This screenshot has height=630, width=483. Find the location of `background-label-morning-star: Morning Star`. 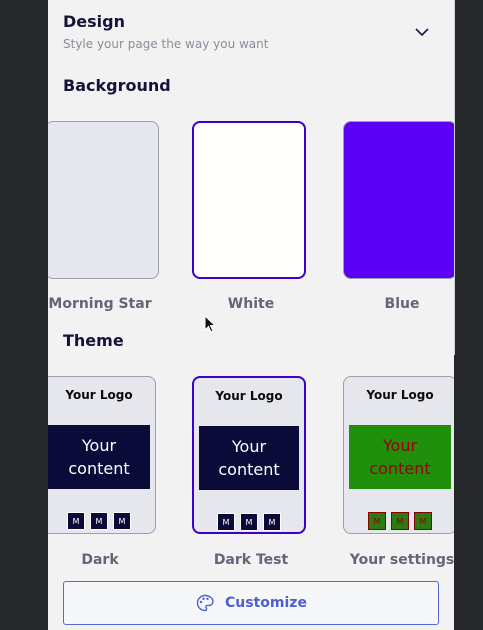

background-label-morning-star: Morning Star is located at coordinates (100, 304).